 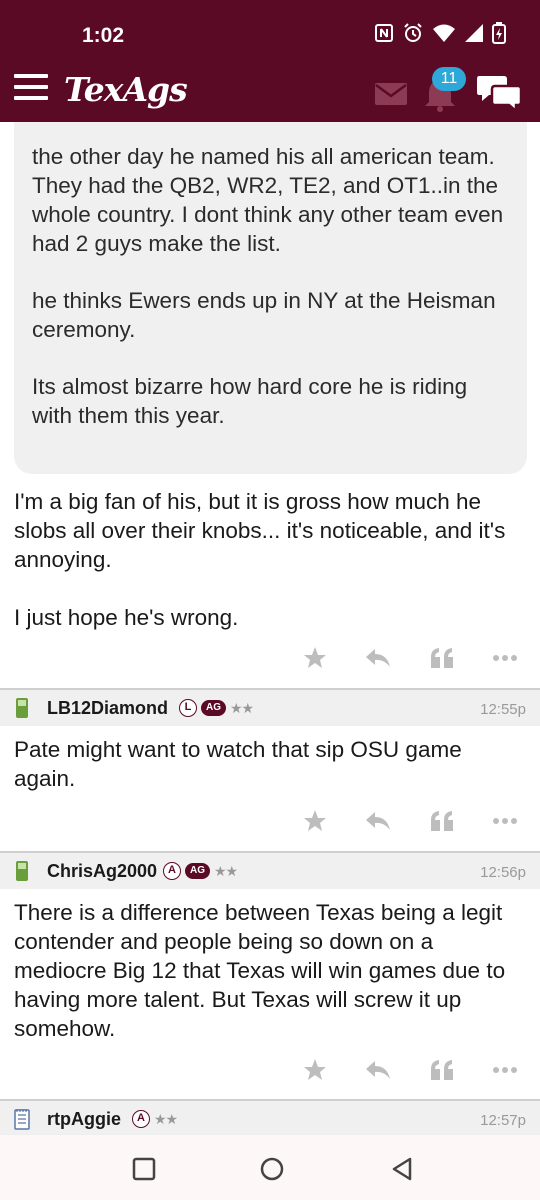 What do you see at coordinates (126, 89) in the screenshot?
I see `app-logo: TexAgs` at bounding box center [126, 89].